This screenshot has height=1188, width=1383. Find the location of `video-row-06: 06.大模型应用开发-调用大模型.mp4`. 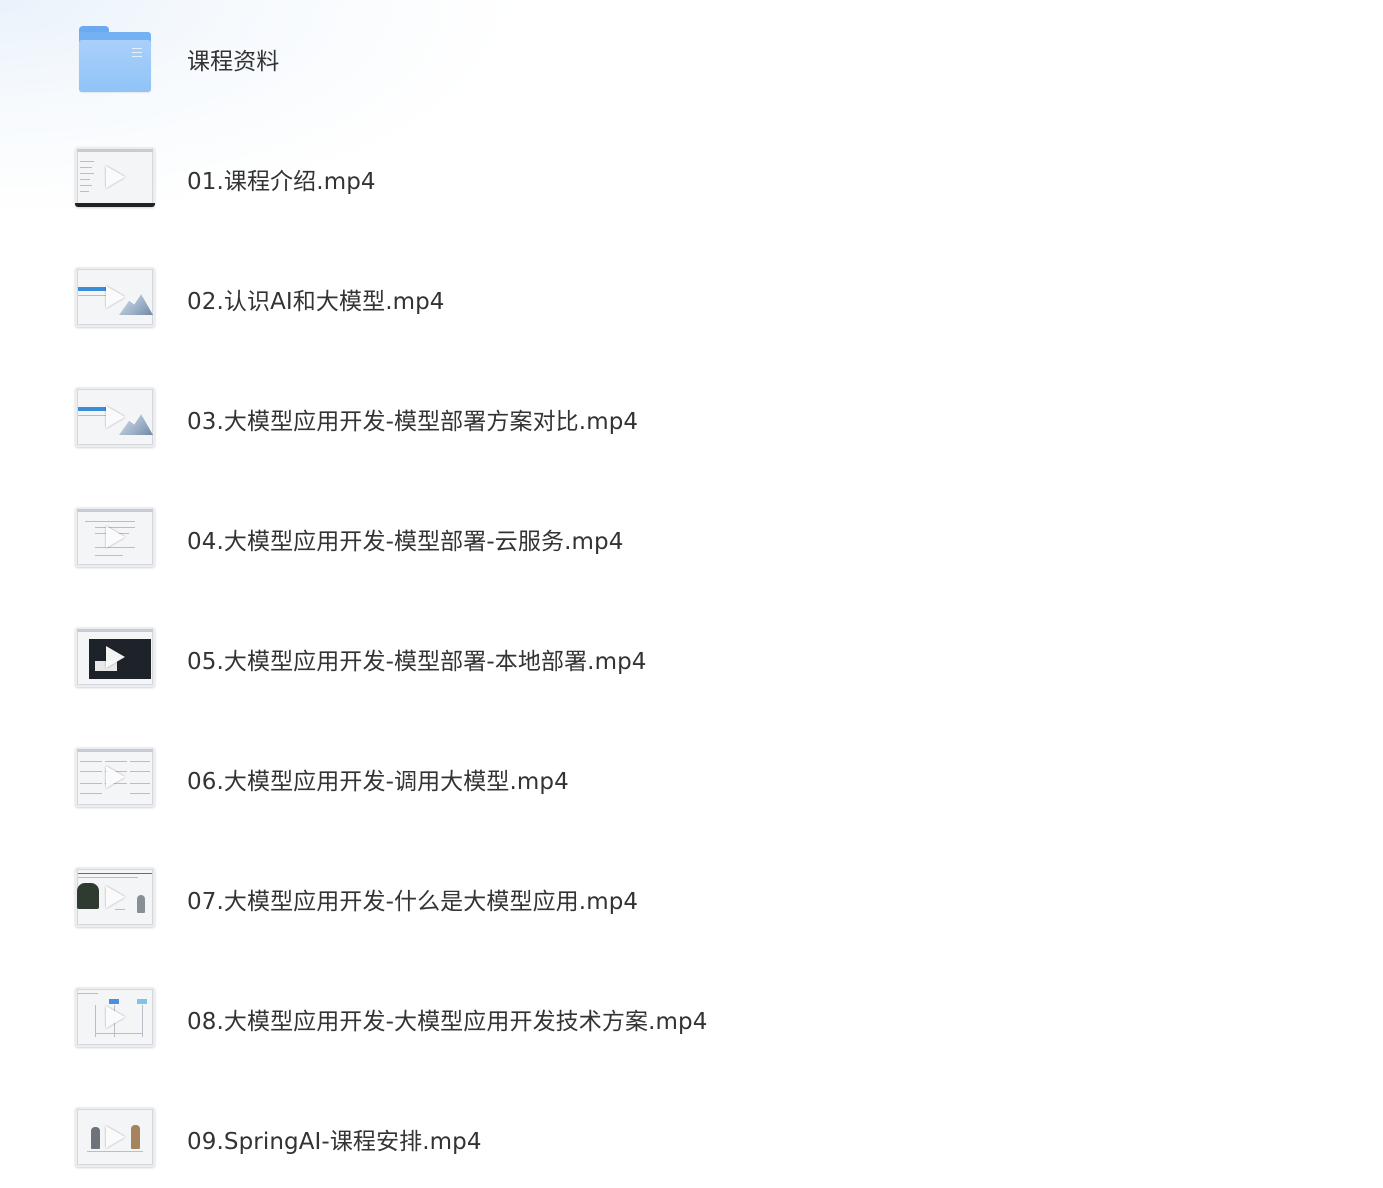

video-row-06: 06.大模型应用开发-调用大模型.mp4 is located at coordinates (691, 777).